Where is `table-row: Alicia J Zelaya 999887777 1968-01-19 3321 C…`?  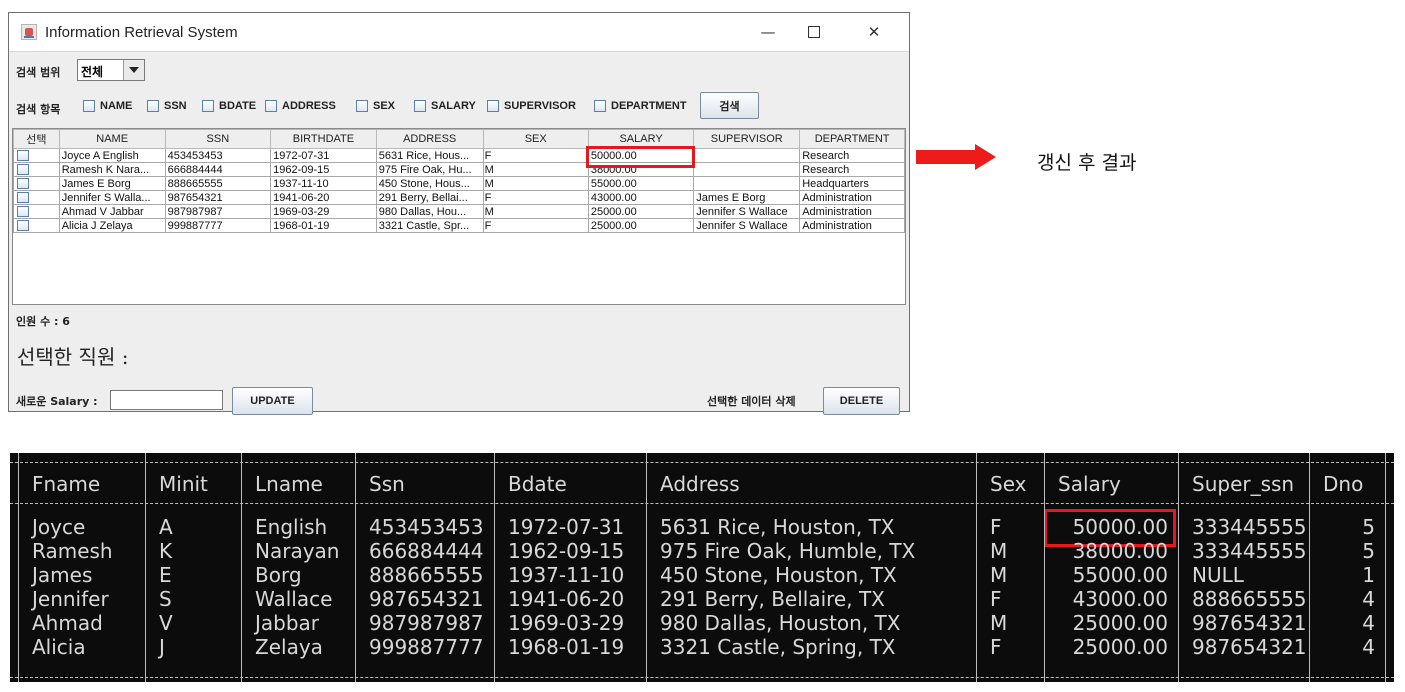 table-row: Alicia J Zelaya 999887777 1968-01-19 3321 C… is located at coordinates (459, 225).